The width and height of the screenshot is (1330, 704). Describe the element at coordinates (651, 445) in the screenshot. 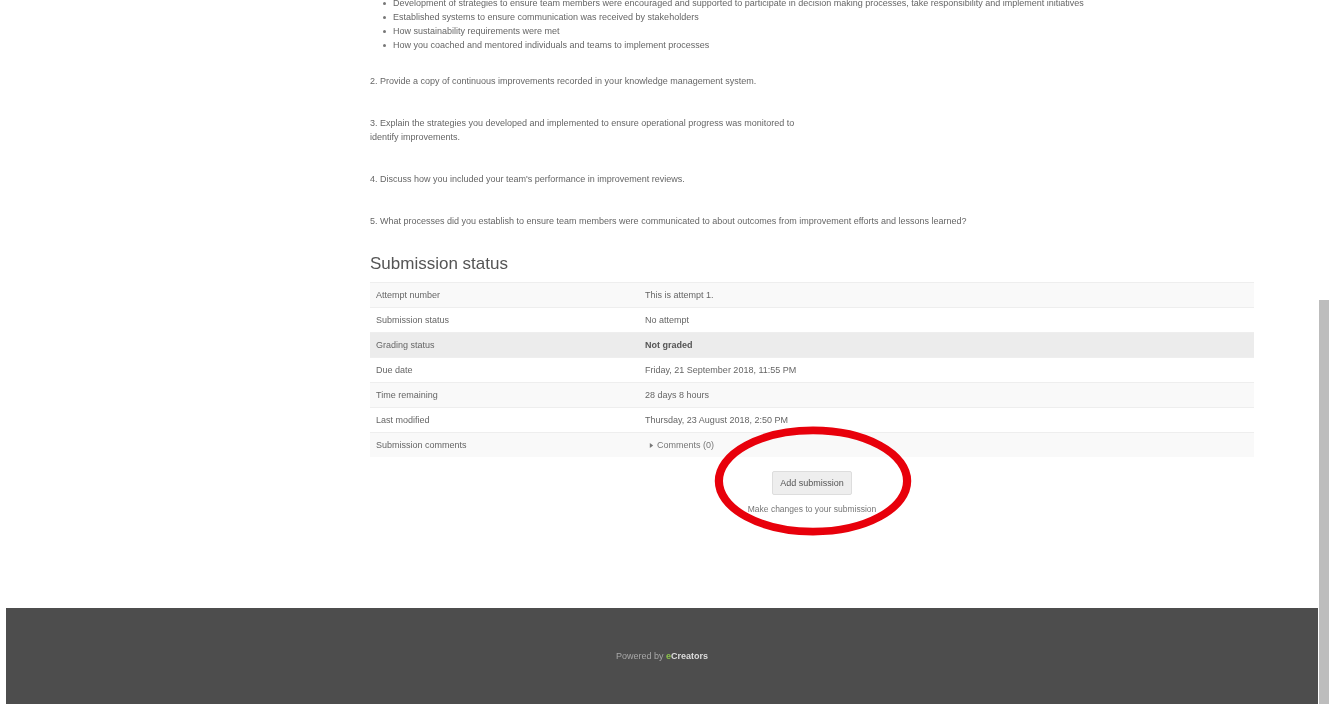

I see `caret-icon` at that location.